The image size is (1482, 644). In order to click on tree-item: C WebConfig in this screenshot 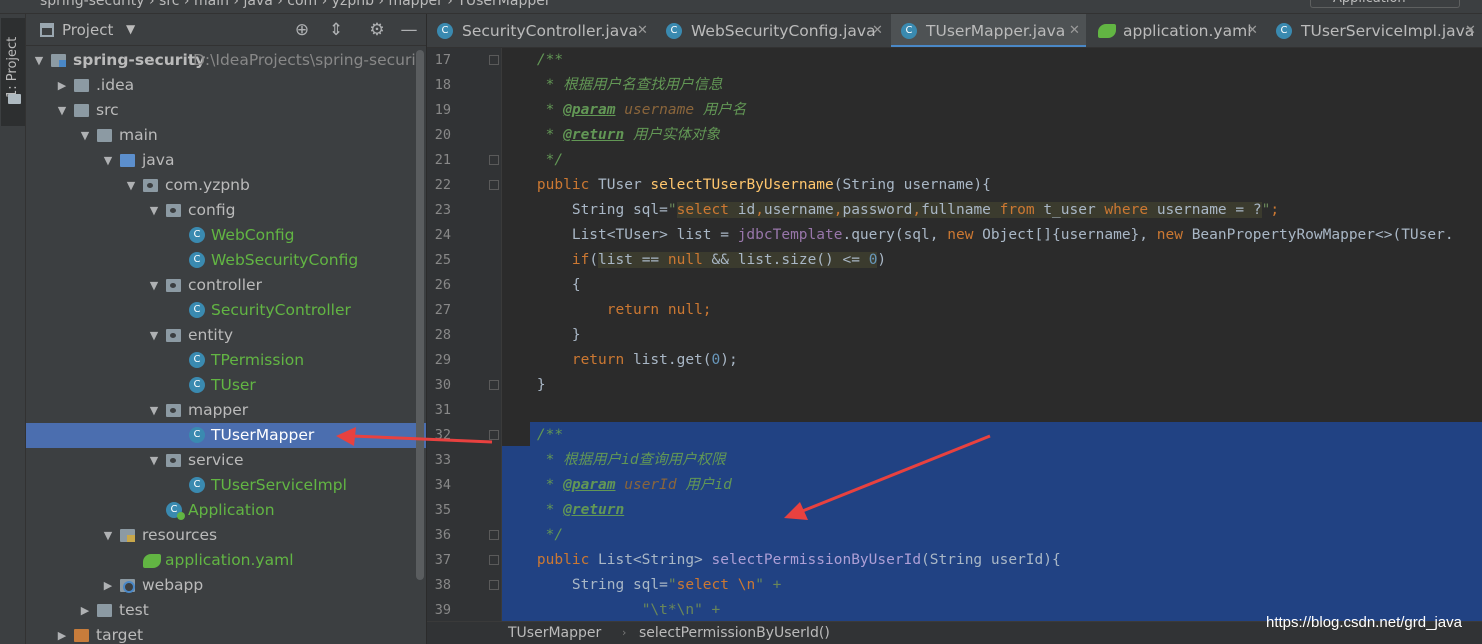, I will do `click(226, 235)`.